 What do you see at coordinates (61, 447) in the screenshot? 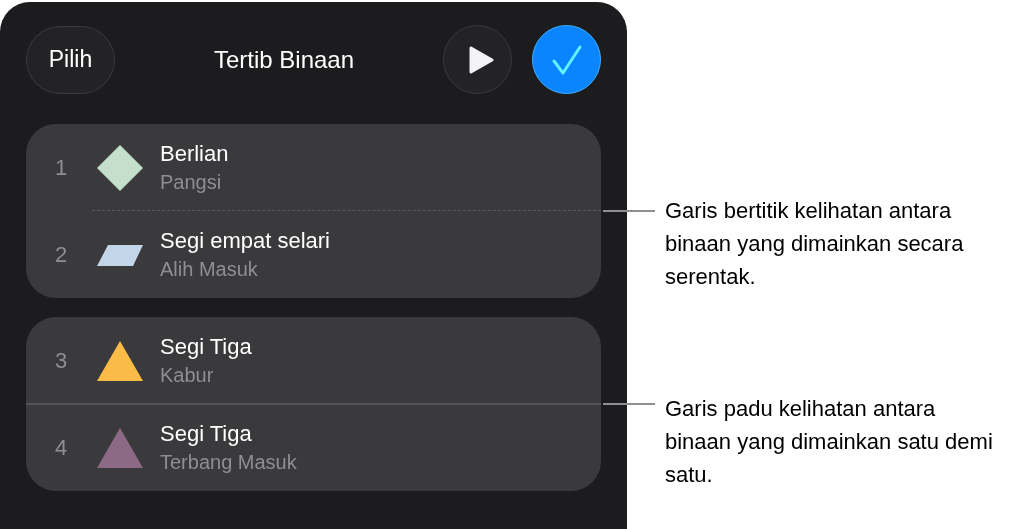
I see `build-number: 4` at bounding box center [61, 447].